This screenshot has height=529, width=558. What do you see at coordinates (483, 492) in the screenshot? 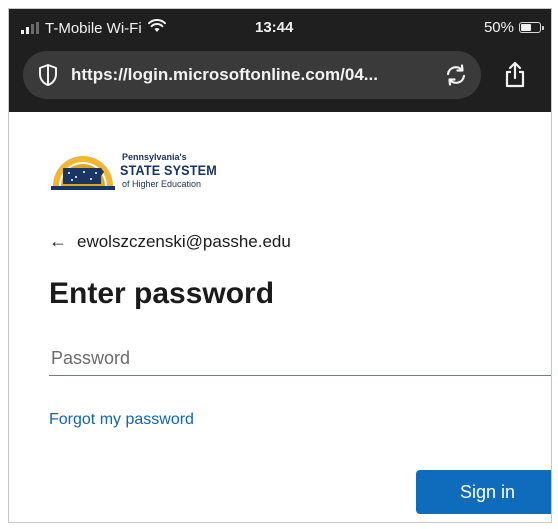
I see `sign-in-button: Sign in` at bounding box center [483, 492].